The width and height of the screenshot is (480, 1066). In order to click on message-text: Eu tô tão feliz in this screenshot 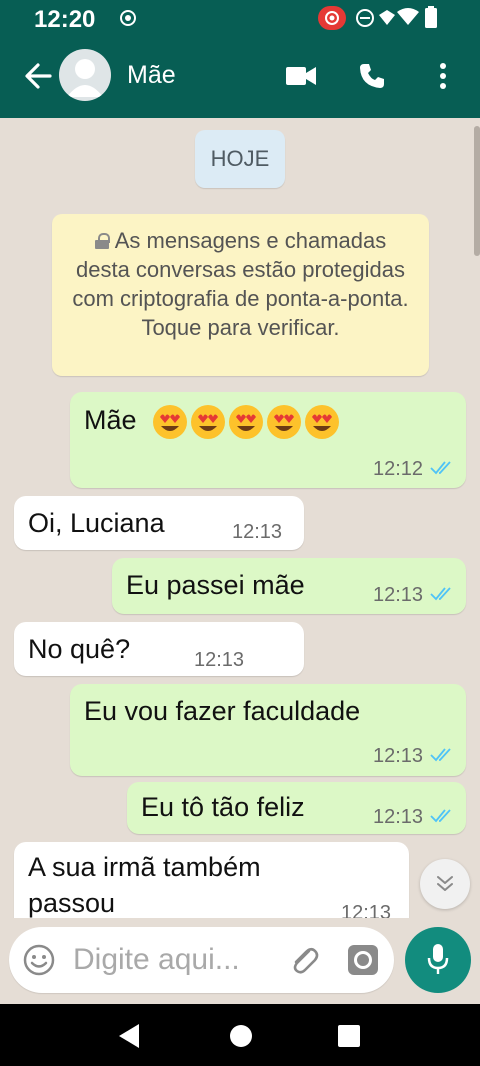, I will do `click(223, 807)`.